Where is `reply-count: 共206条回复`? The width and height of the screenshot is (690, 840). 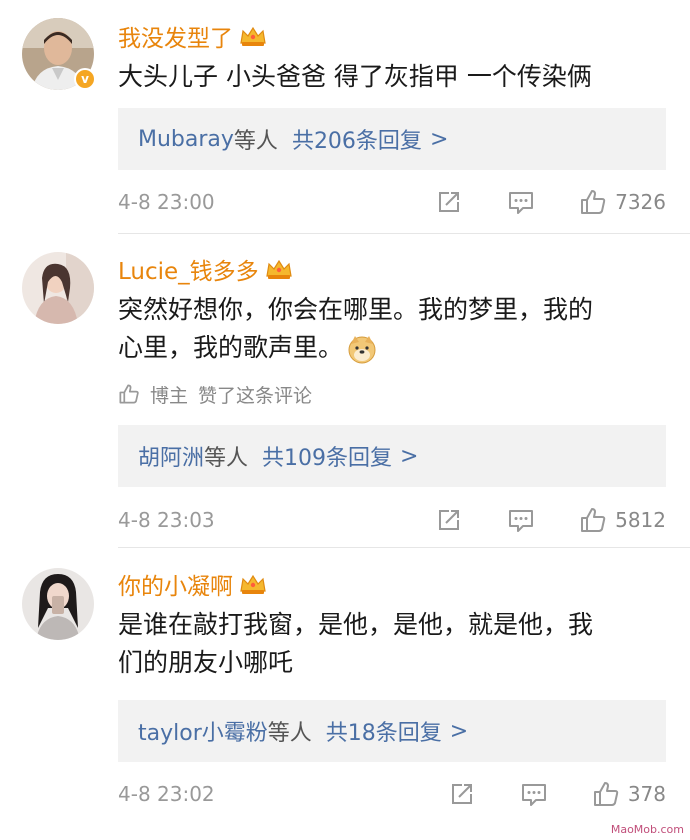
reply-count: 共206条回复 is located at coordinates (357, 139).